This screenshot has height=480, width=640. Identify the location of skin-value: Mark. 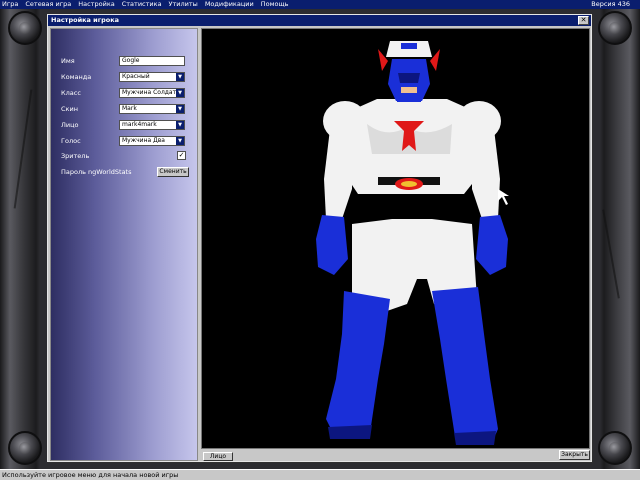
(129, 108).